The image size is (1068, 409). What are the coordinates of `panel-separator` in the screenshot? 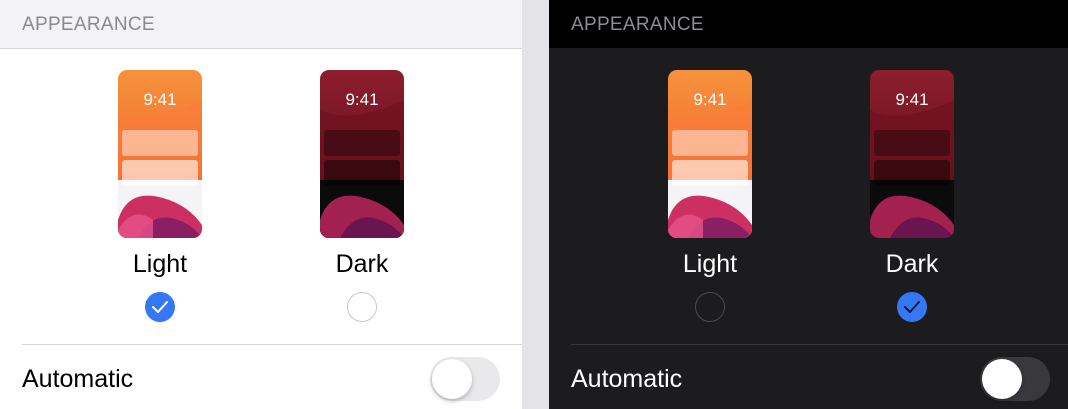 It's located at (535, 204).